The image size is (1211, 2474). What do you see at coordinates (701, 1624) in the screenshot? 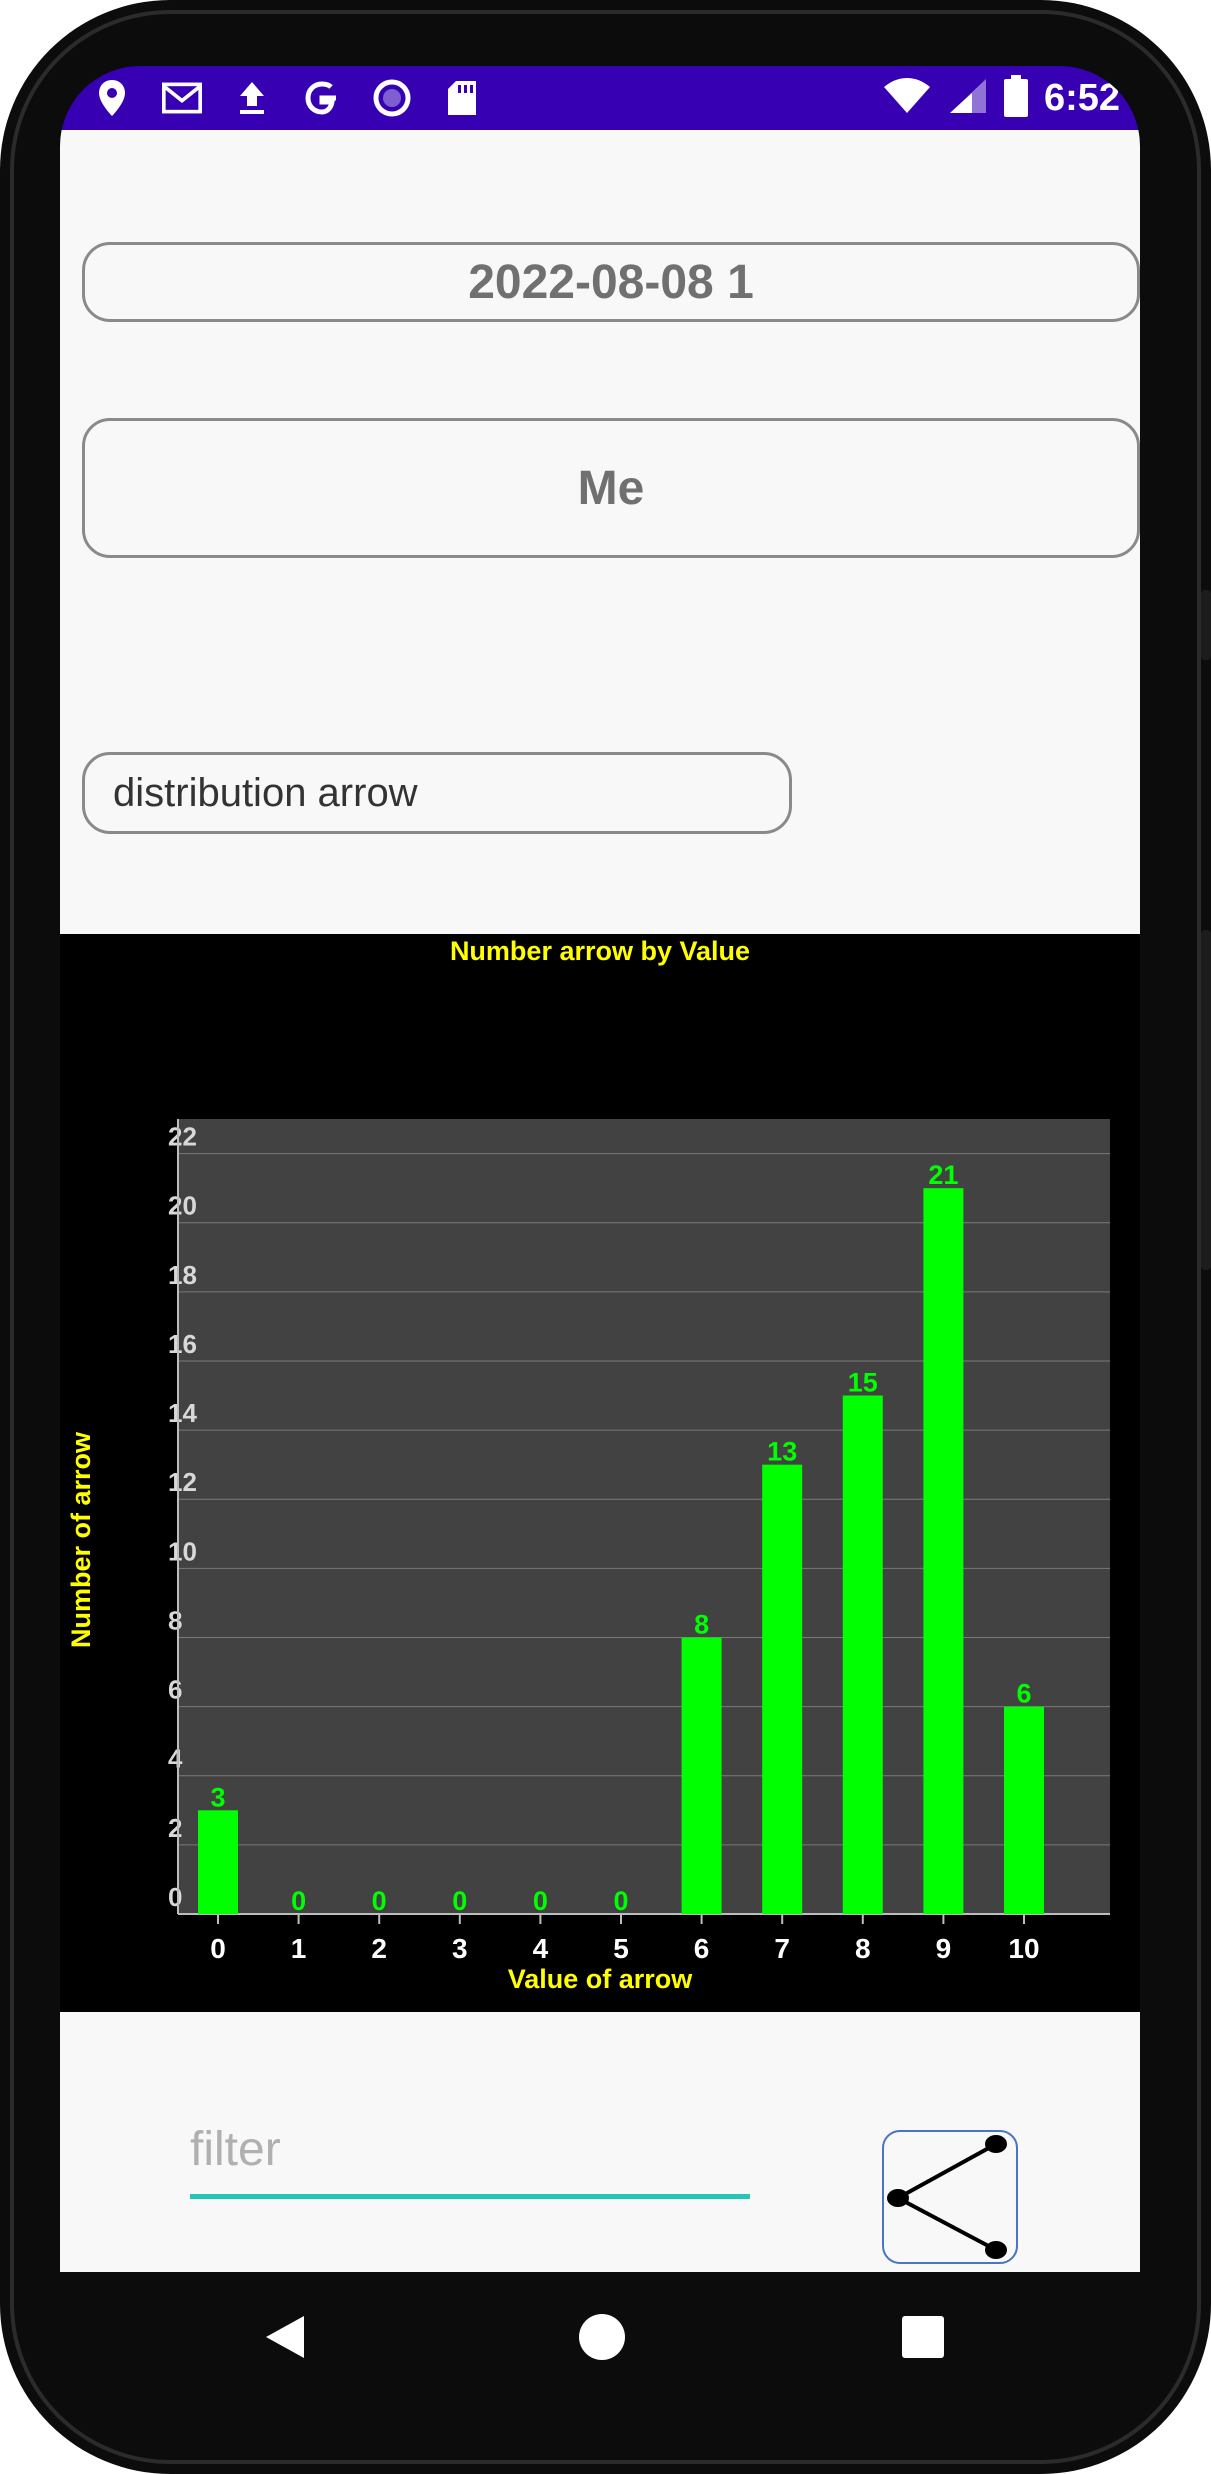
I see `data-label: 8` at bounding box center [701, 1624].